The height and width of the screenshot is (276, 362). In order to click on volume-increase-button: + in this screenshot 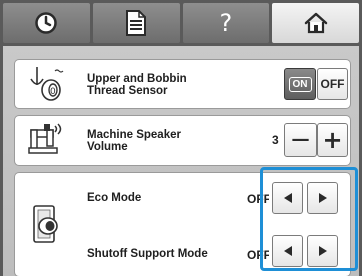, I will do `click(332, 140)`.